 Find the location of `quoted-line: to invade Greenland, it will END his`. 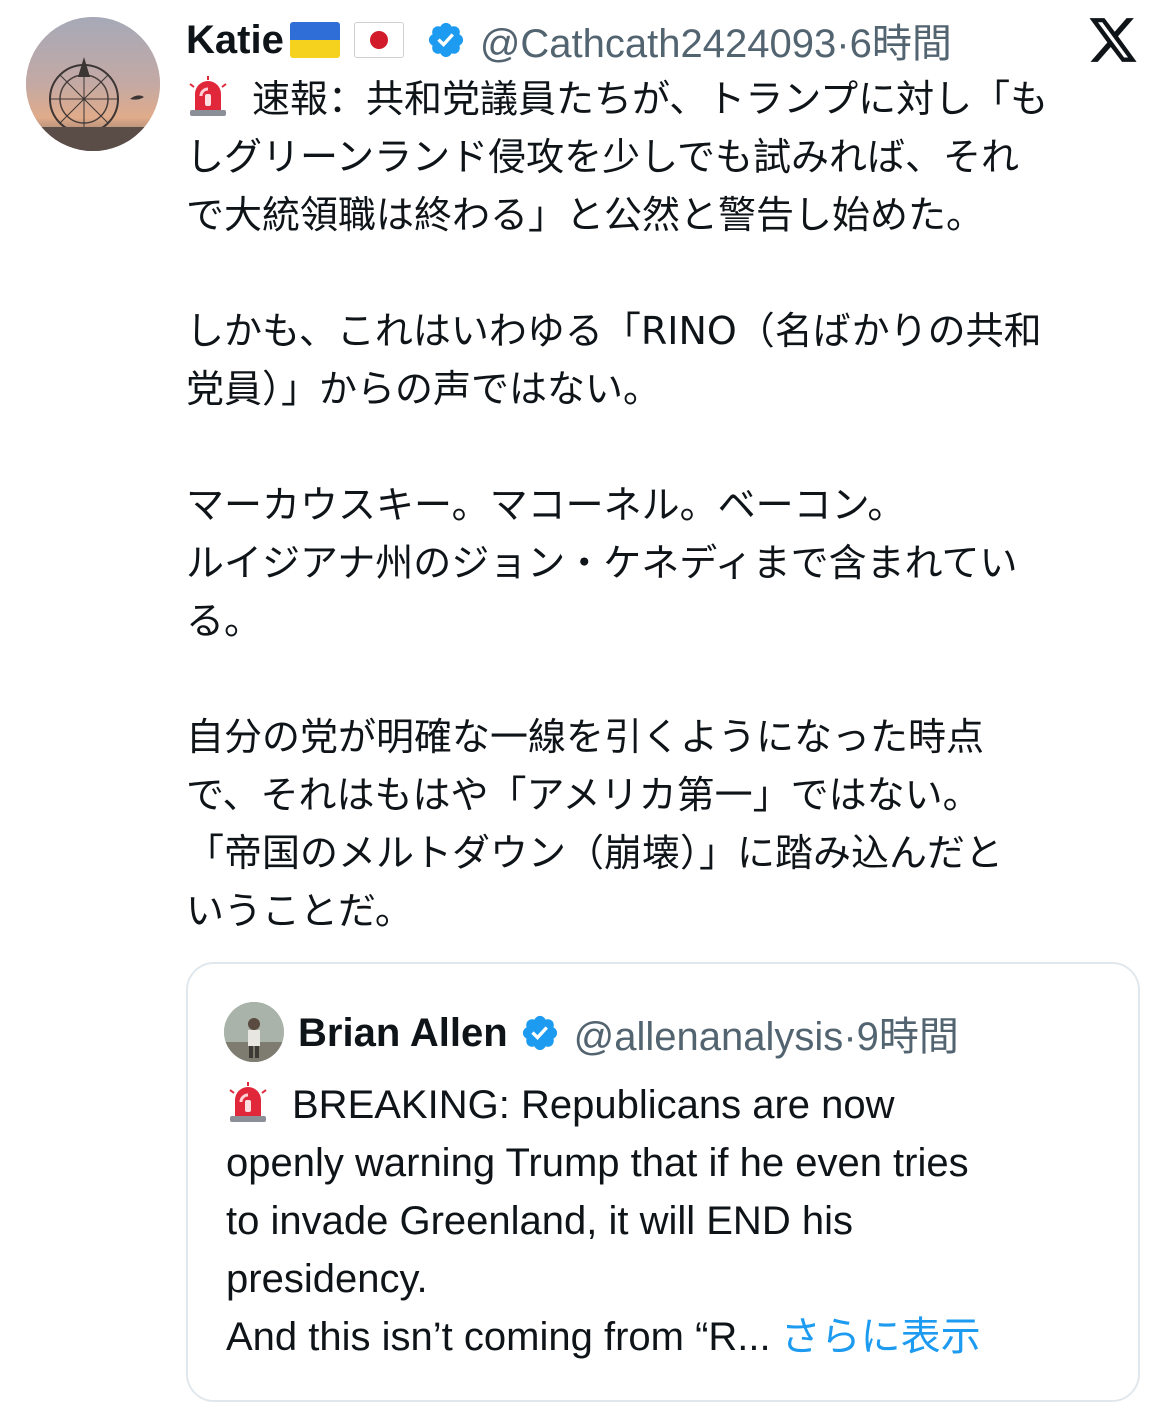

quoted-line: to invade Greenland, it will END his is located at coordinates (539, 1221).